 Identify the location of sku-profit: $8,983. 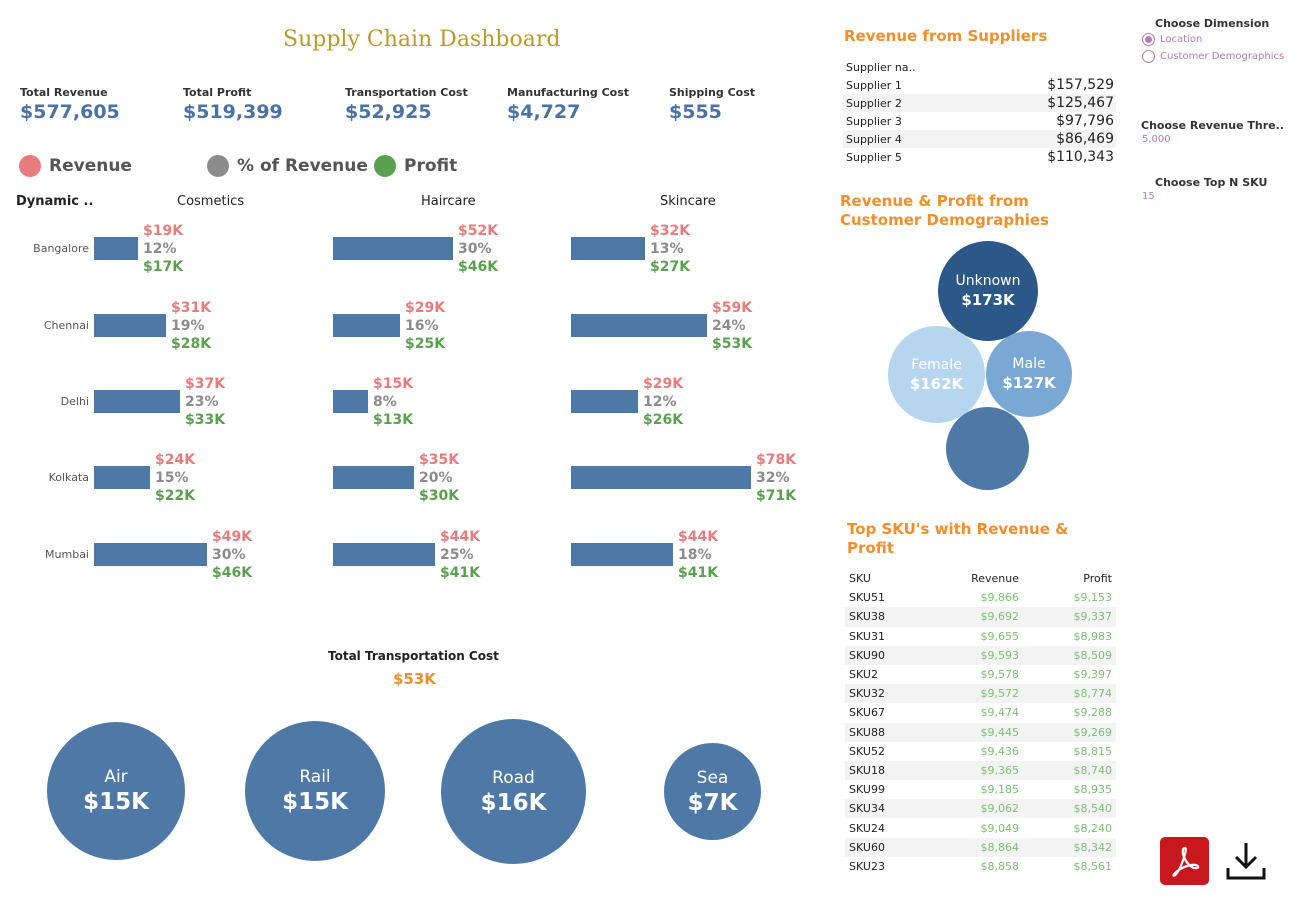
(1093, 636).